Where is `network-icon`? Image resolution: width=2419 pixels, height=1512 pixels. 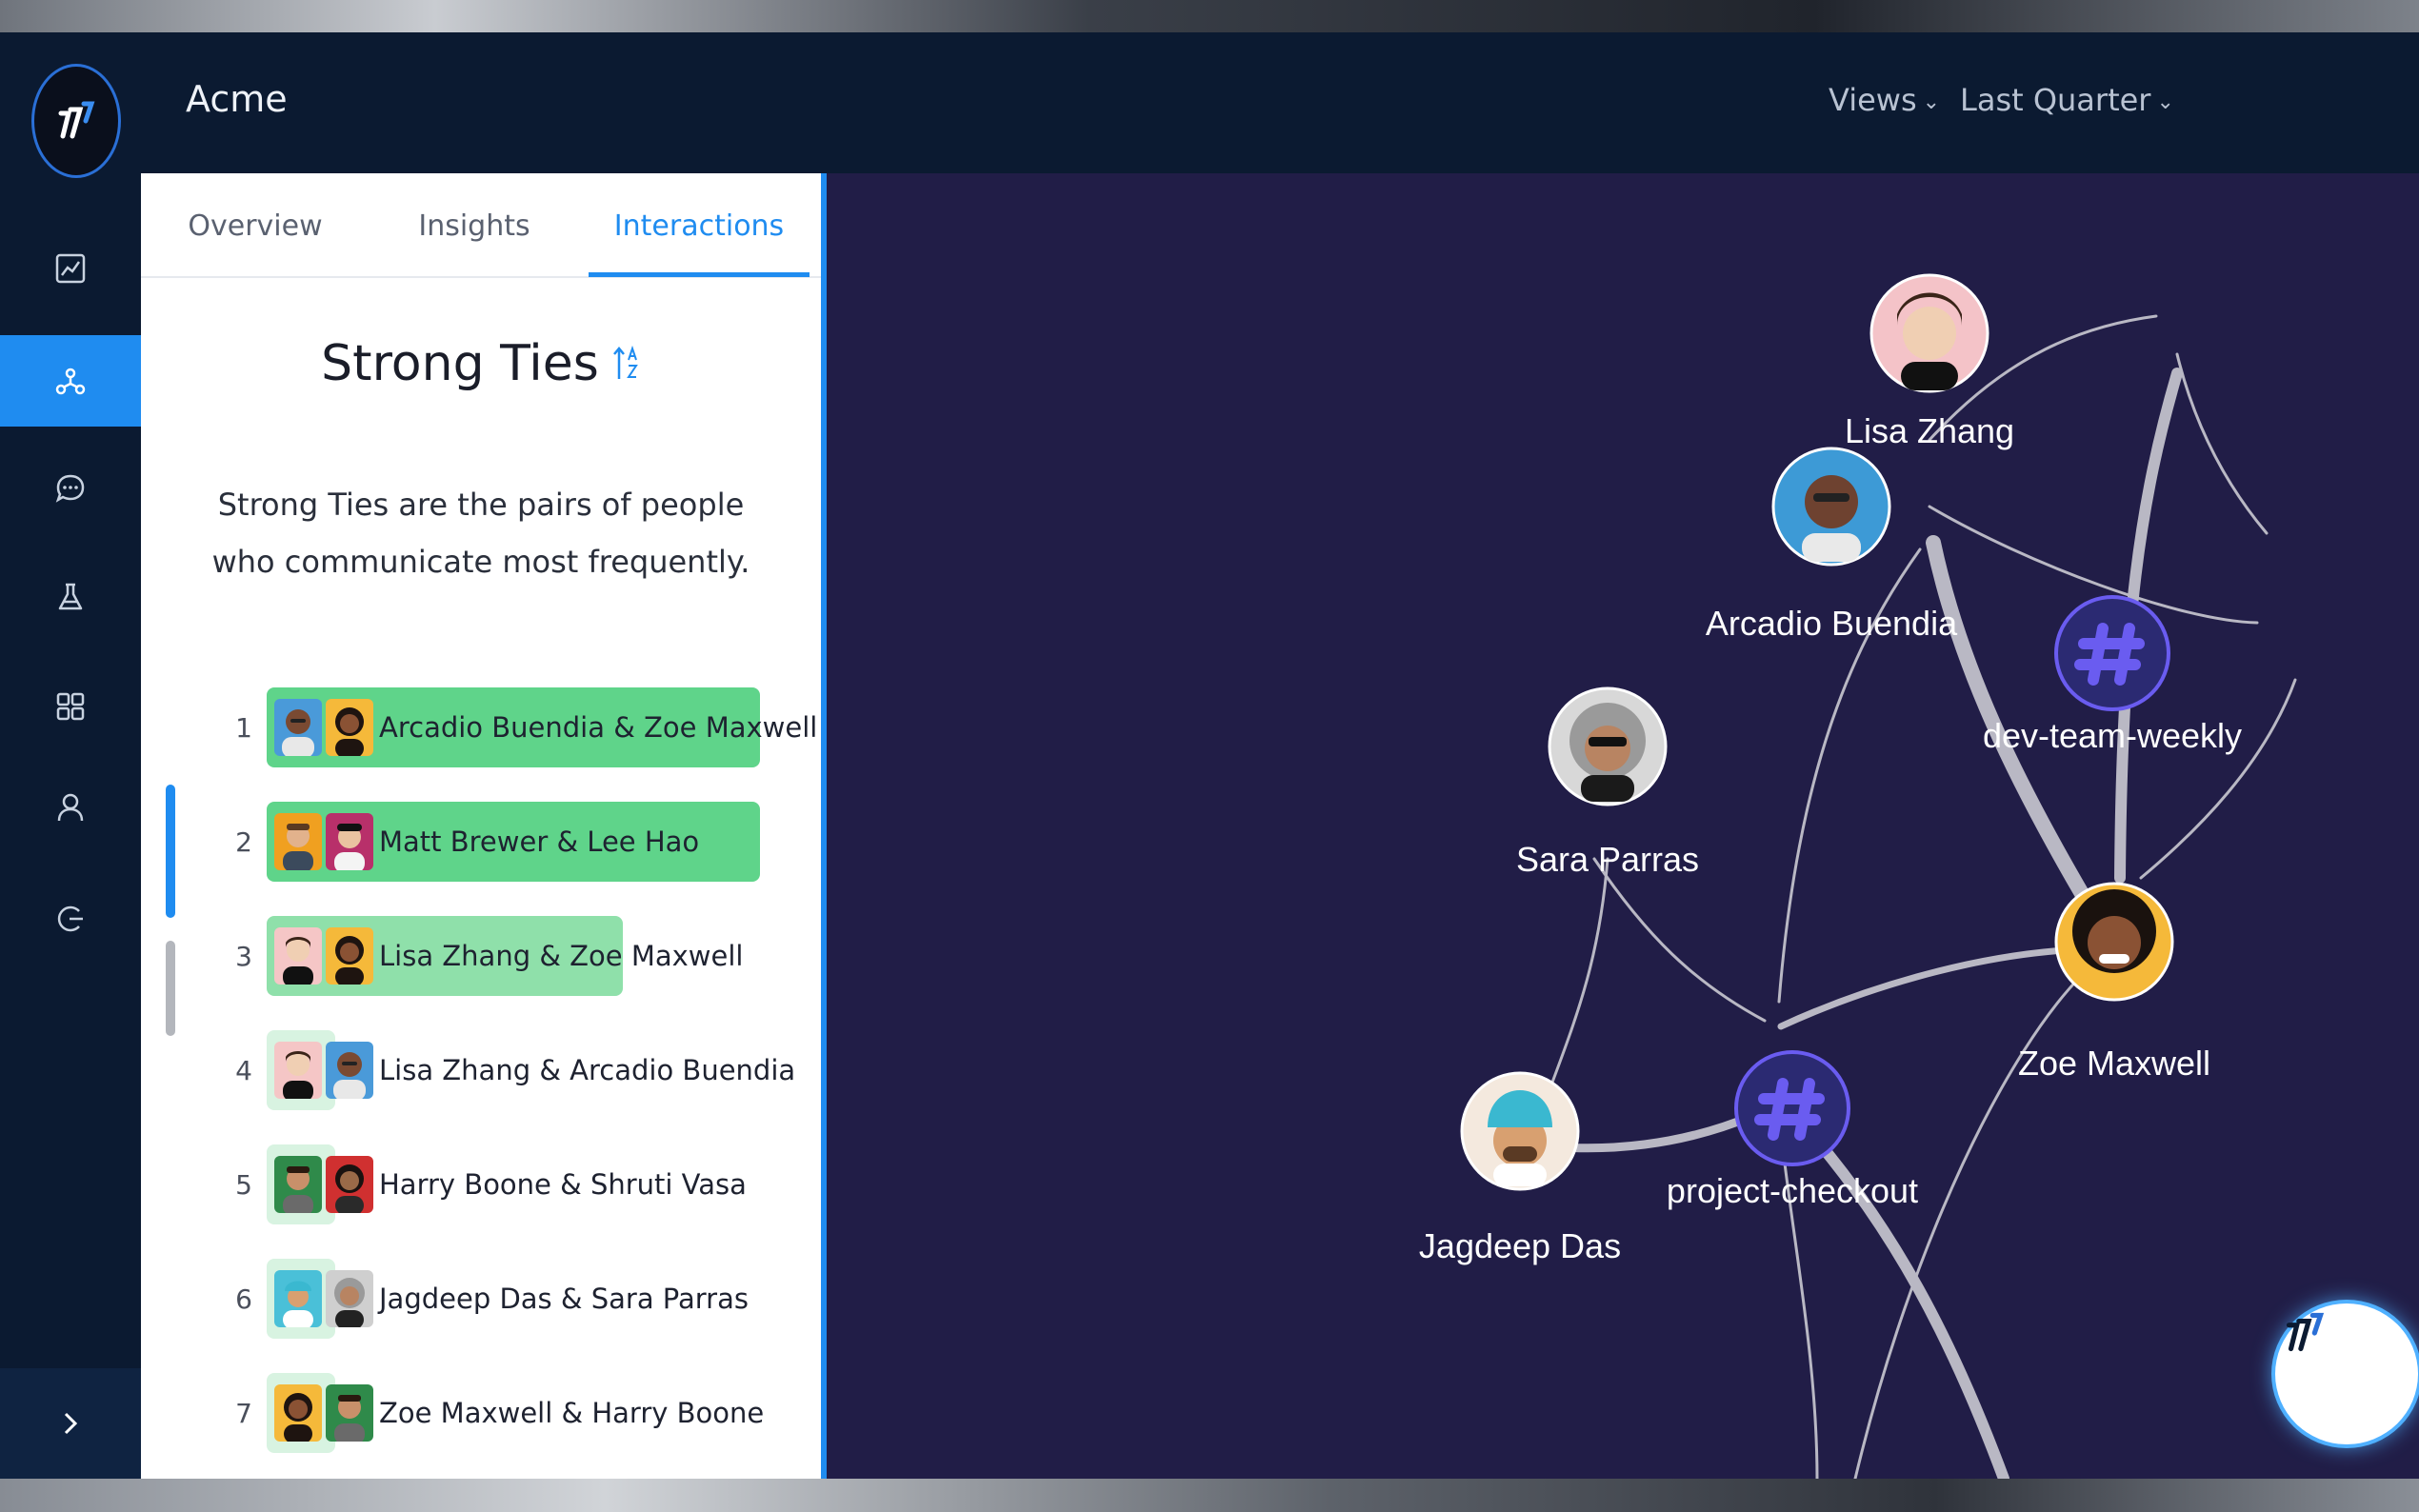
network-icon is located at coordinates (70, 381).